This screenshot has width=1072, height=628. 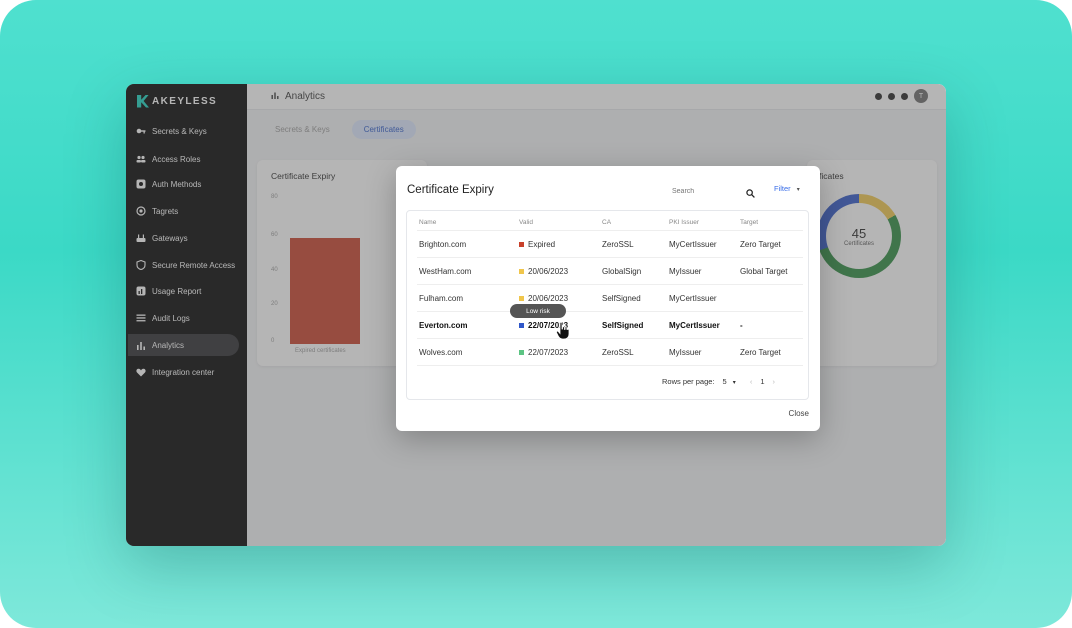 I want to click on rows-per-page-label: Rows per page:, so click(x=688, y=381).